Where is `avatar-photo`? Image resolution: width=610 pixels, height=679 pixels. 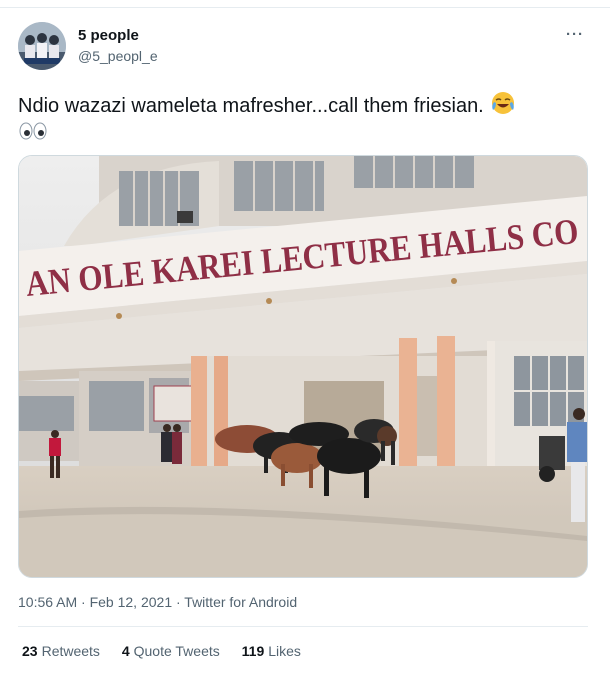 avatar-photo is located at coordinates (42, 46).